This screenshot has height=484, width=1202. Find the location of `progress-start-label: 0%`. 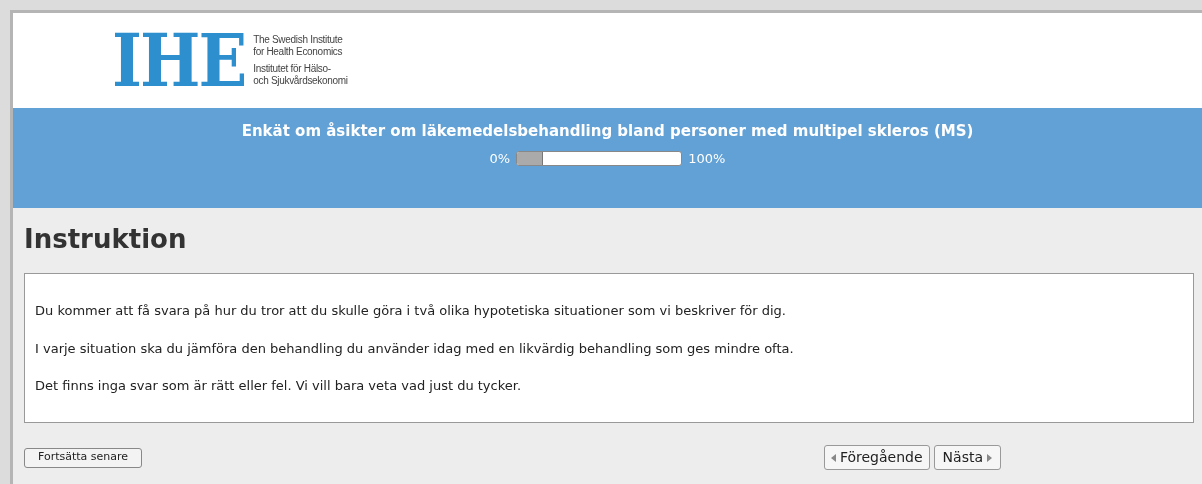

progress-start-label: 0% is located at coordinates (500, 158).